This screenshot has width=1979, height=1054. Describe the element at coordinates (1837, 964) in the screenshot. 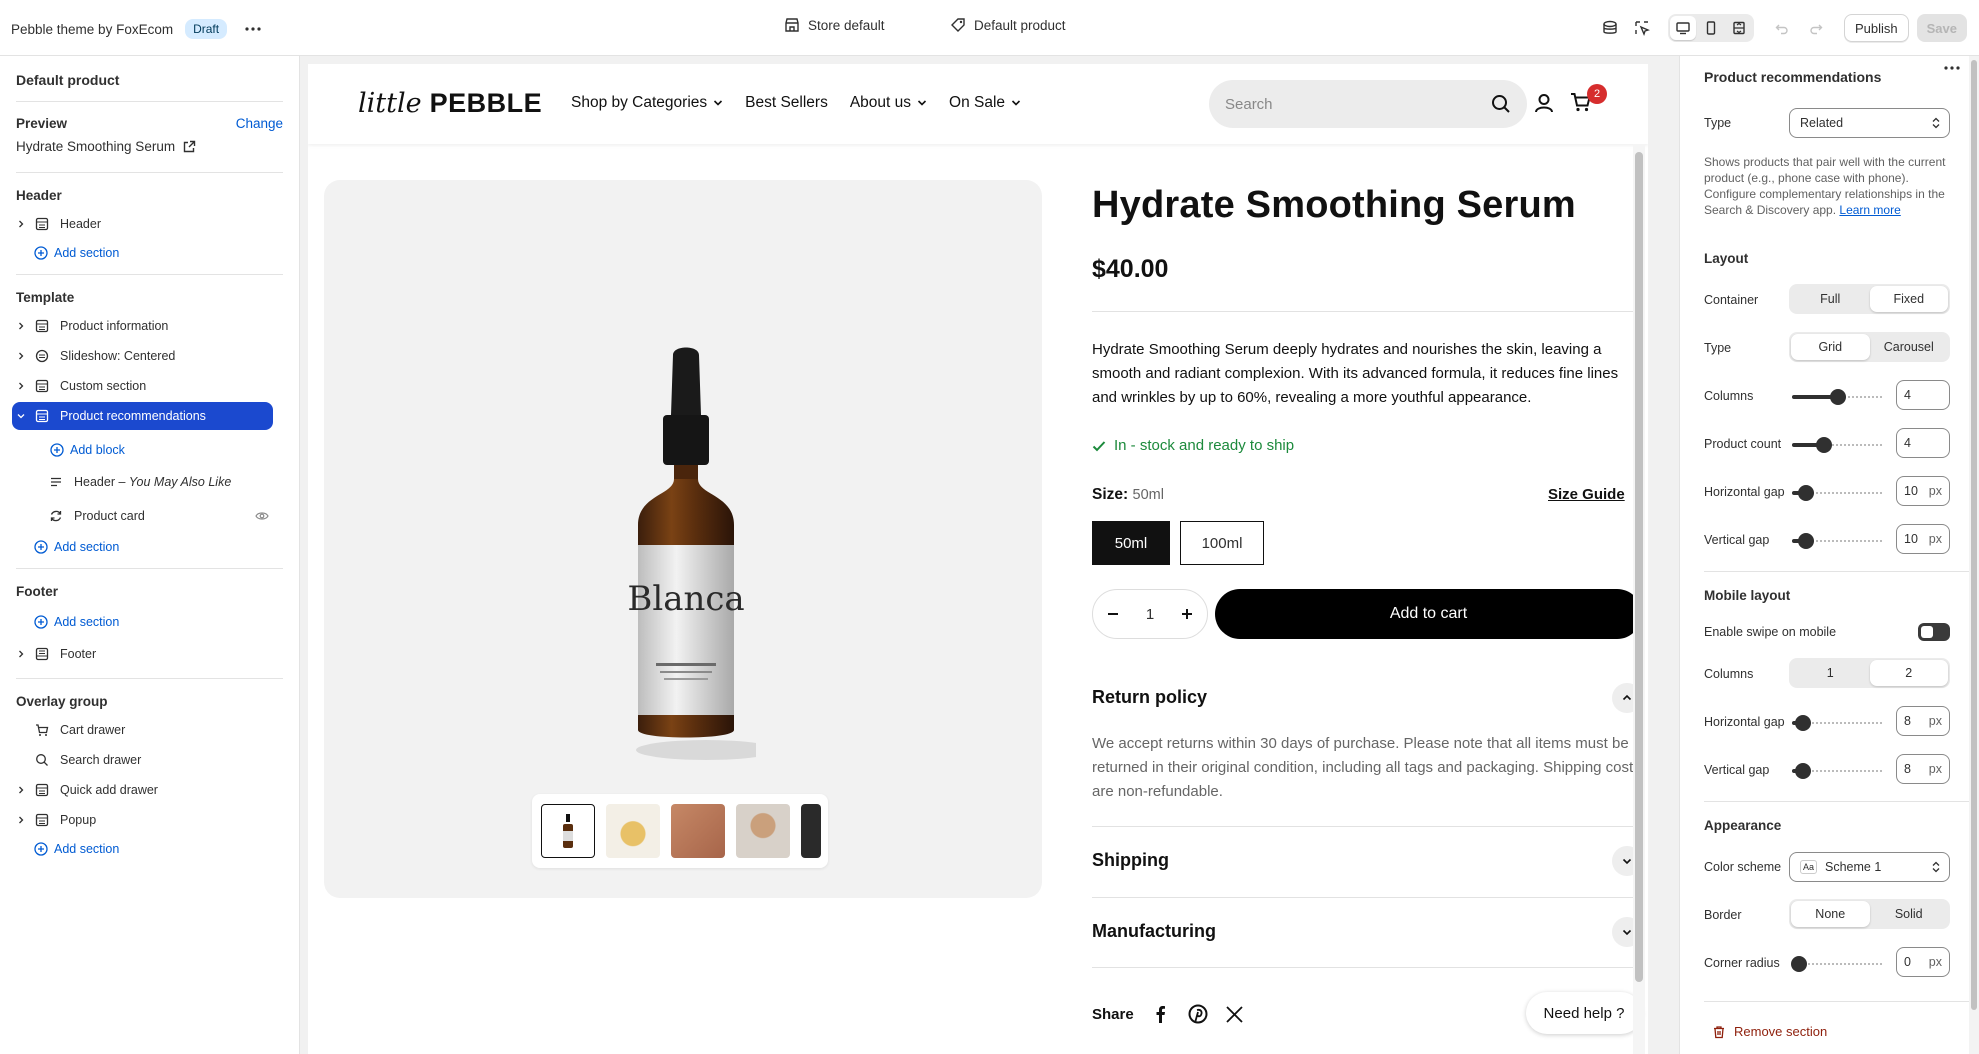

I see `corner-radius-slider` at that location.